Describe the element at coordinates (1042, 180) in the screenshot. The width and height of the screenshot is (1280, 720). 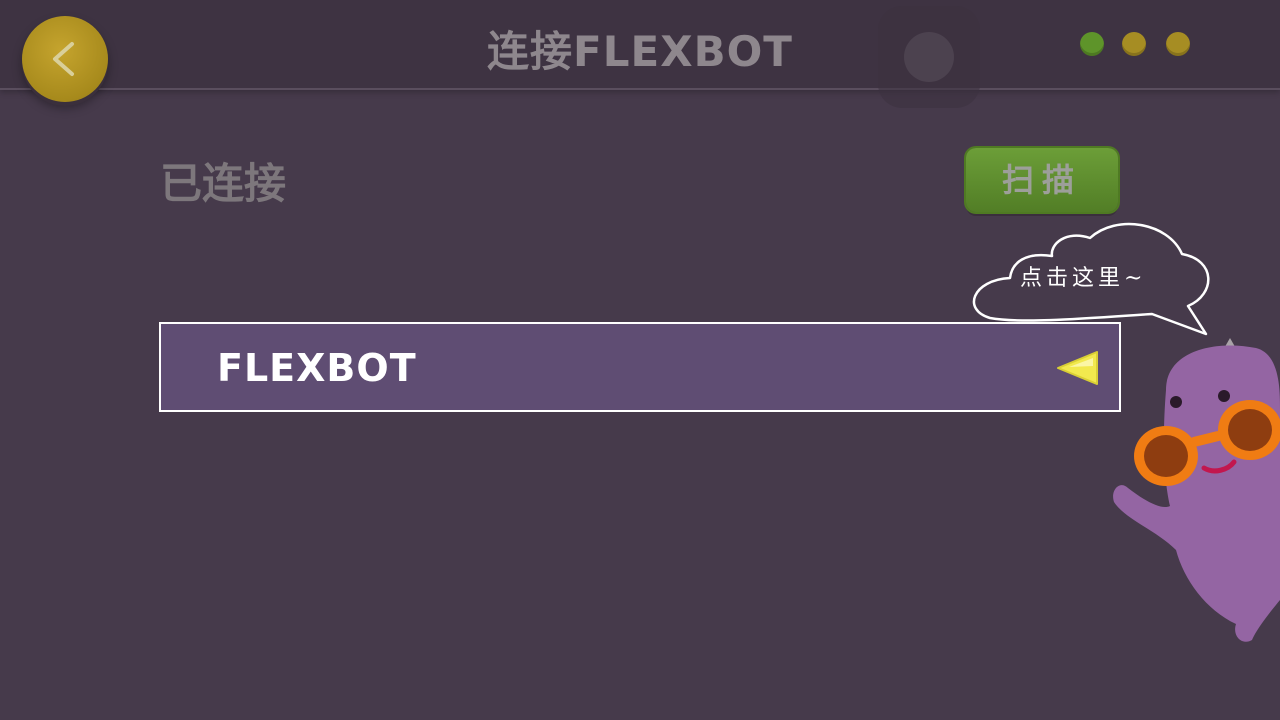
I see `scan-button: 扫描` at that location.